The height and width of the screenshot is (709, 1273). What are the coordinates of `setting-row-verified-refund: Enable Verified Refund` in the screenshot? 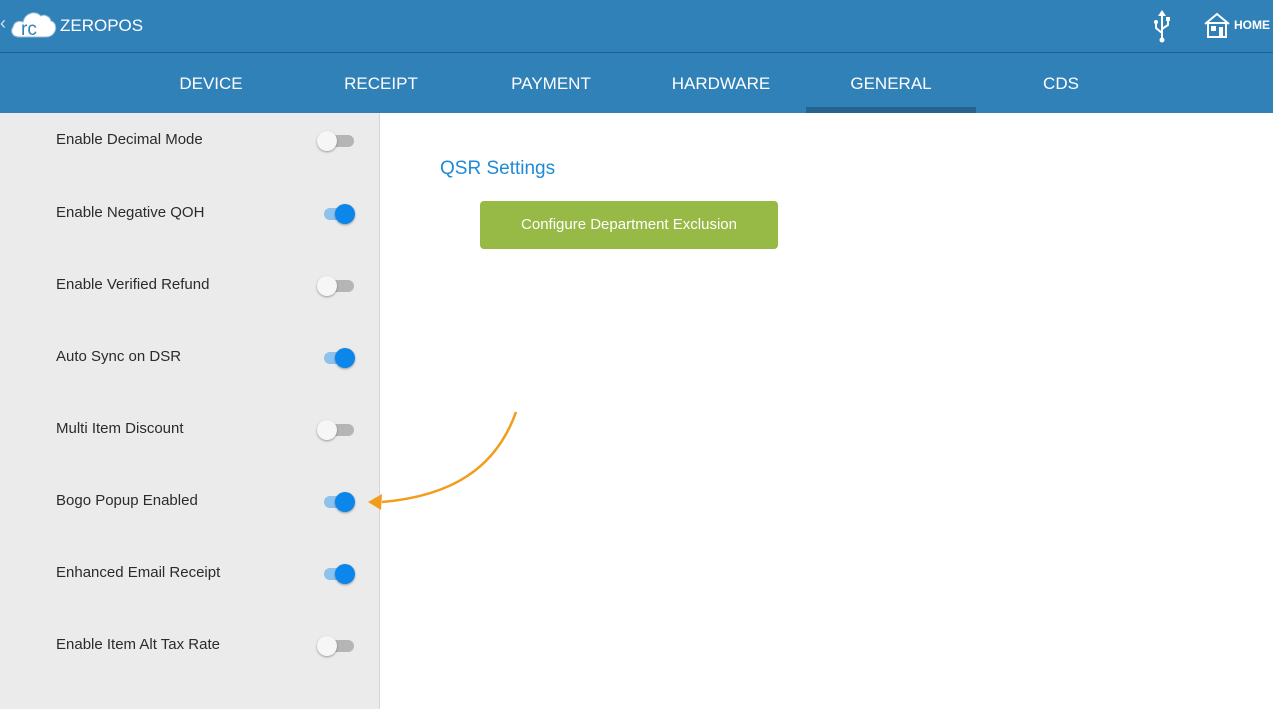 It's located at (189, 286).